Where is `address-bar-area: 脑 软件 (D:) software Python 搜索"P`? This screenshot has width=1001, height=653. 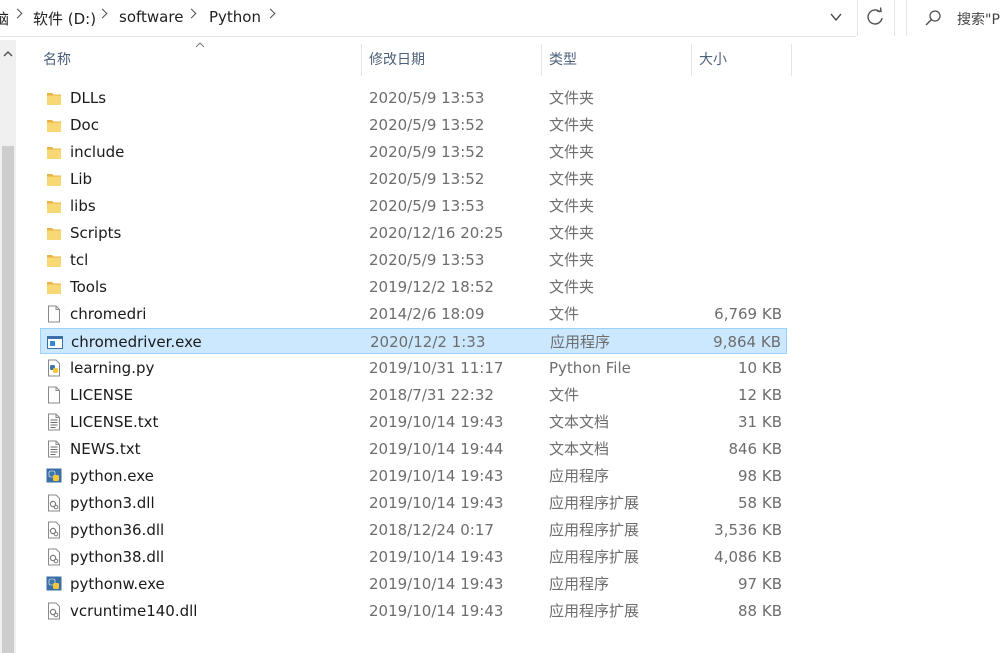 address-bar-area: 脑 软件 (D:) software Python 搜索"P is located at coordinates (500, 18).